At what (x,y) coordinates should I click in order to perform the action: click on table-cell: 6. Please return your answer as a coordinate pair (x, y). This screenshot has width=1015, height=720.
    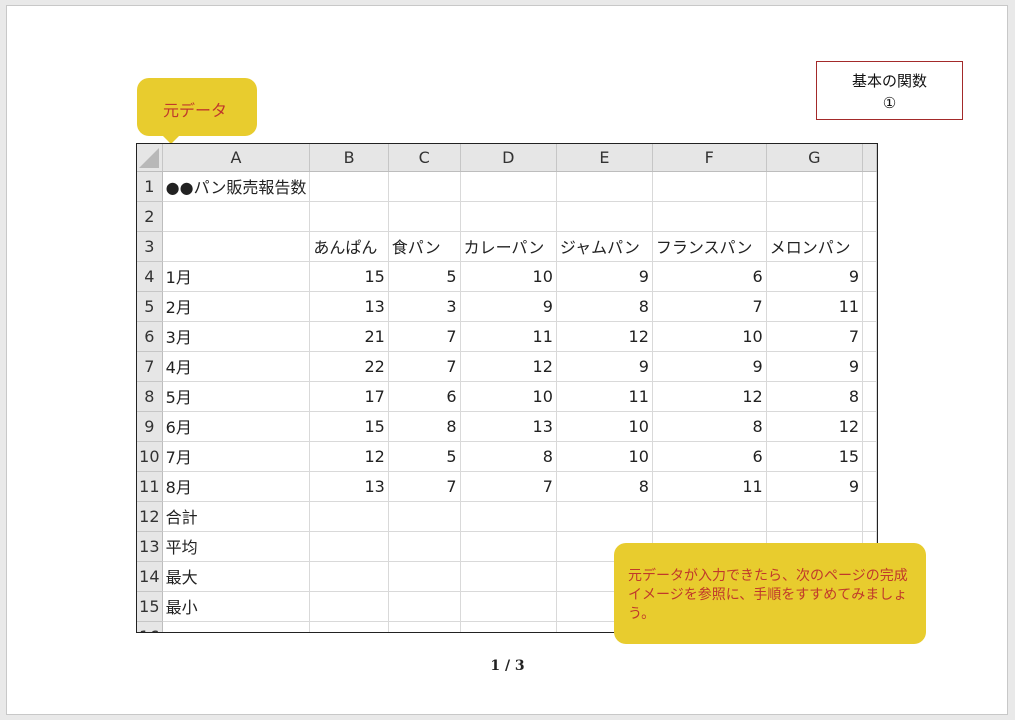
    Looking at the image, I should click on (709, 276).